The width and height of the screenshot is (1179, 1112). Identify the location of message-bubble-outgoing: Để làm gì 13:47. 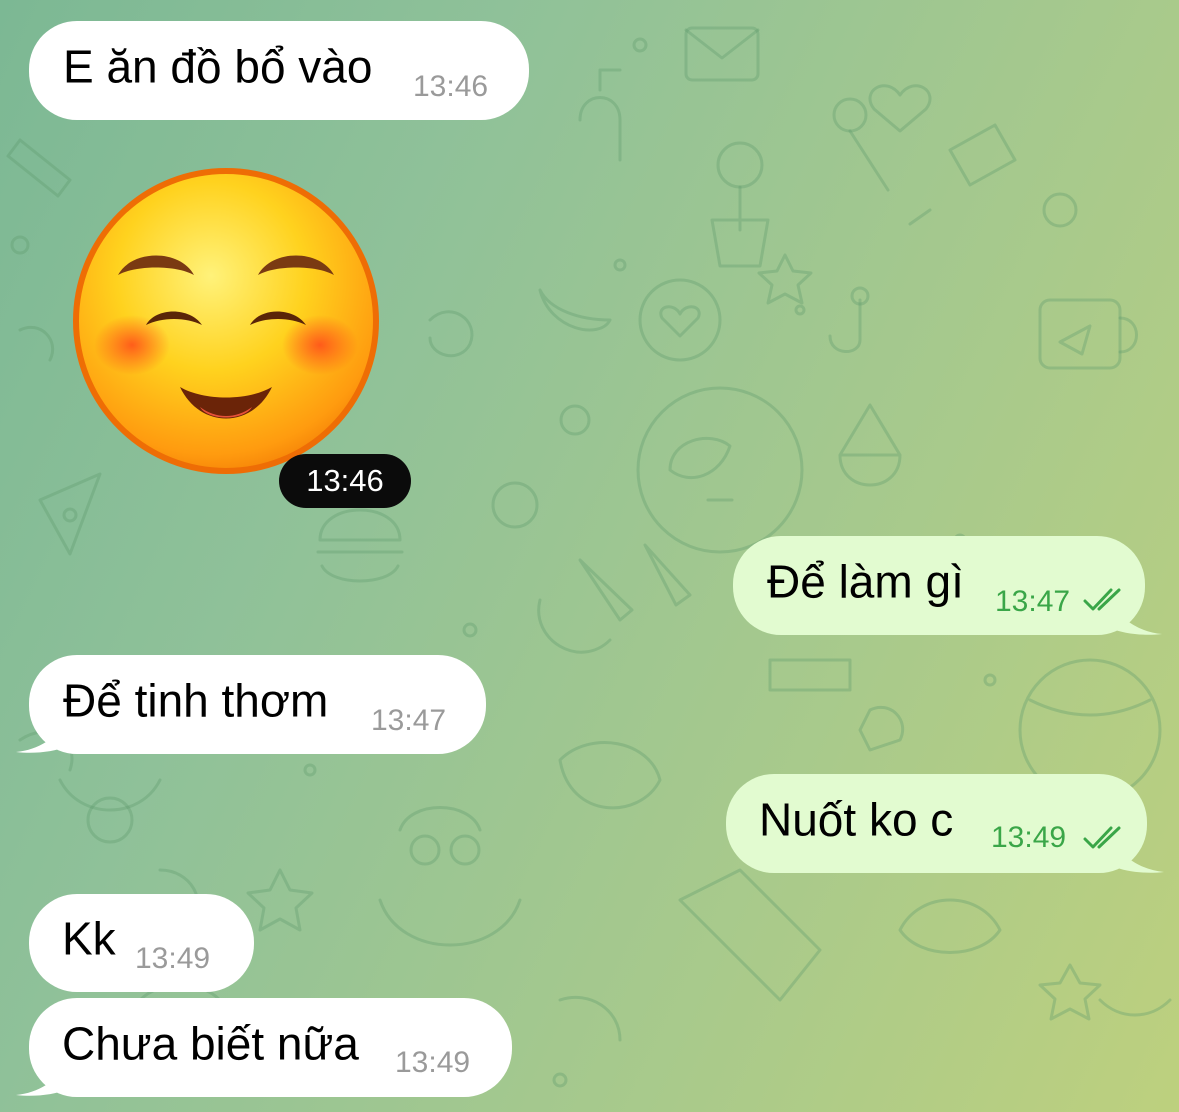
(939, 585).